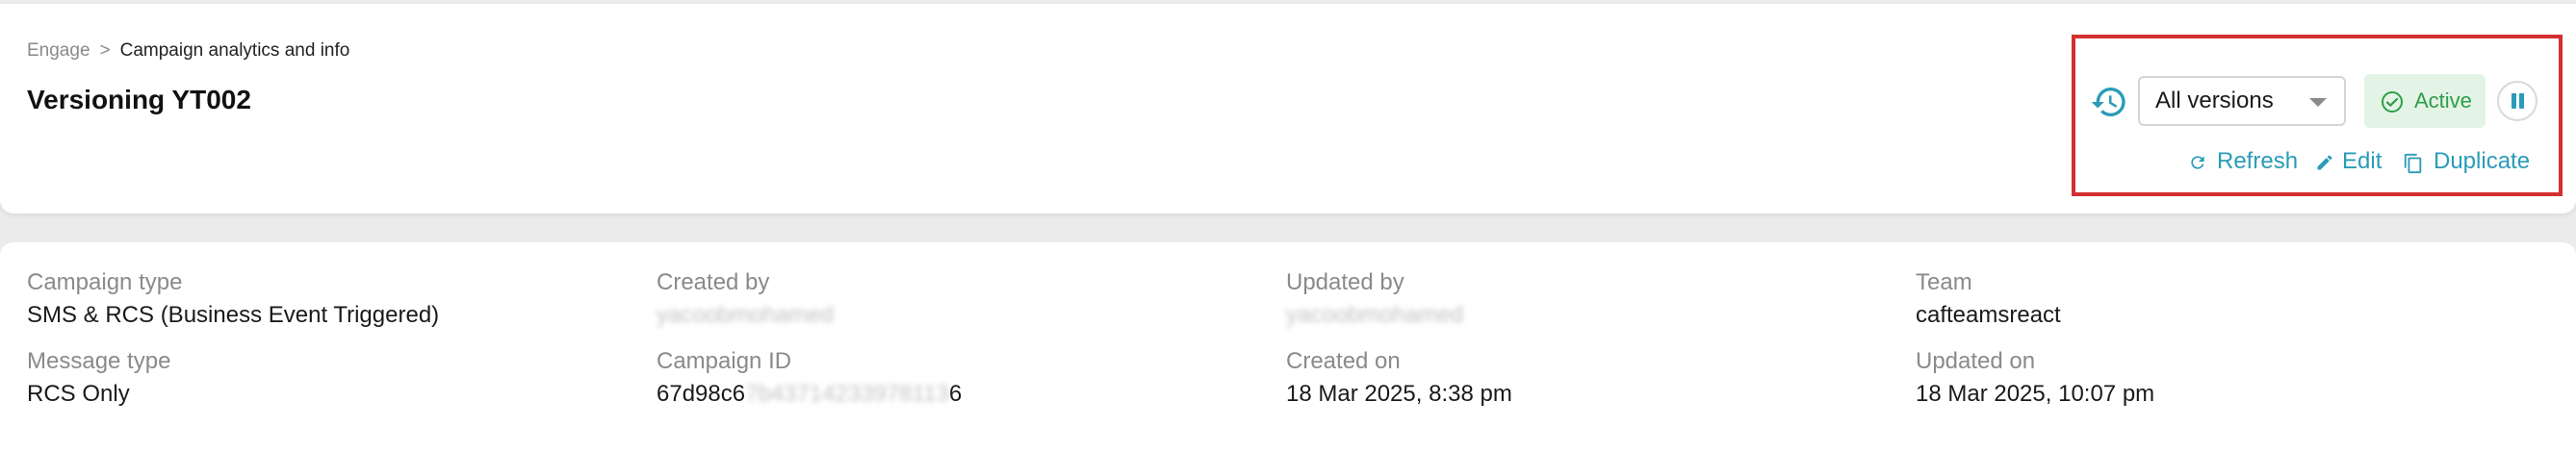  I want to click on campaign-id-label: Campaign ID, so click(724, 361).